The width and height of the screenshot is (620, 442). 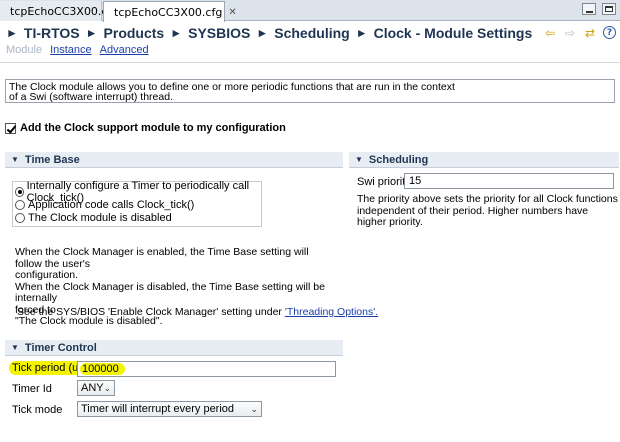 I want to click on section-title: Scheduling, so click(x=398, y=159).